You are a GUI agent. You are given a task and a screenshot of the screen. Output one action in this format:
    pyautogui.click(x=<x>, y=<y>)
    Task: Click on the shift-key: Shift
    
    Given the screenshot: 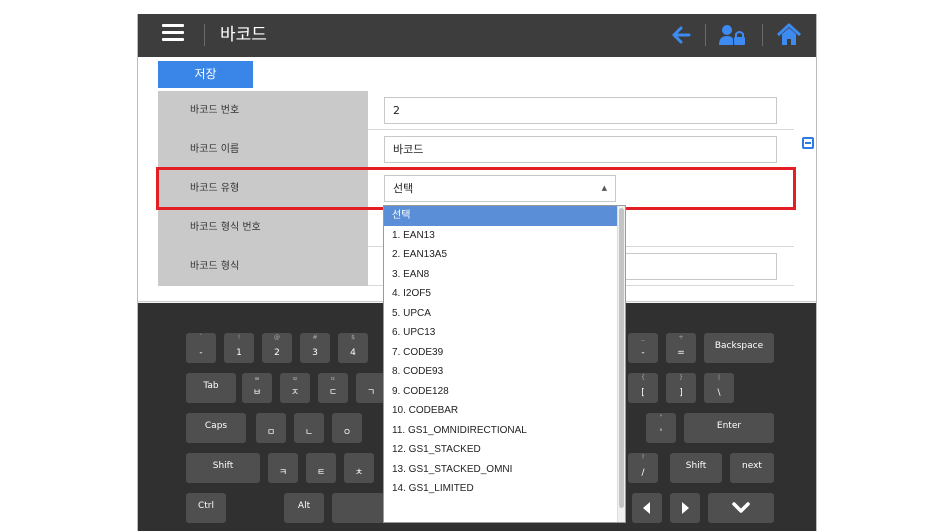 What is the action you would take?
    pyautogui.click(x=223, y=468)
    